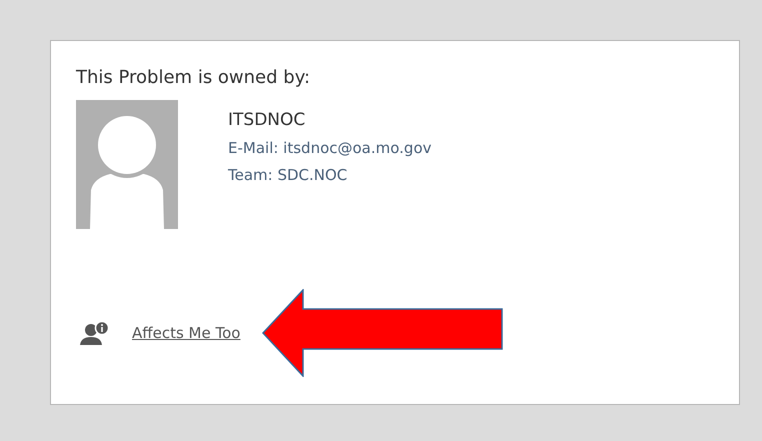 This screenshot has width=762, height=441. Describe the element at coordinates (127, 164) in the screenshot. I see `avatar-icon` at that location.